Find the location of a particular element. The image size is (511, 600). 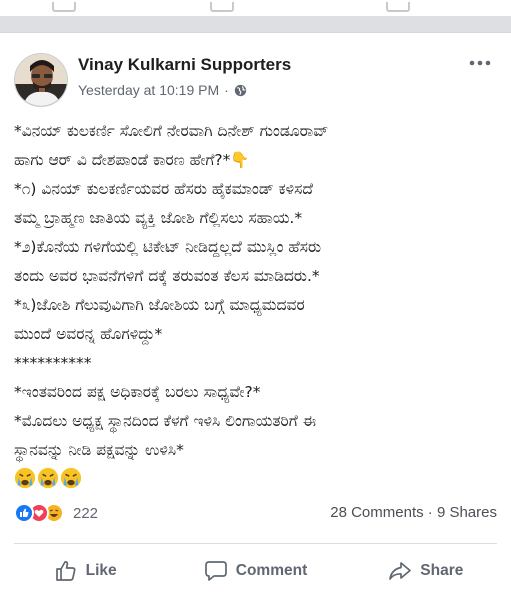

previous-post-action-bar is located at coordinates (255, 8).